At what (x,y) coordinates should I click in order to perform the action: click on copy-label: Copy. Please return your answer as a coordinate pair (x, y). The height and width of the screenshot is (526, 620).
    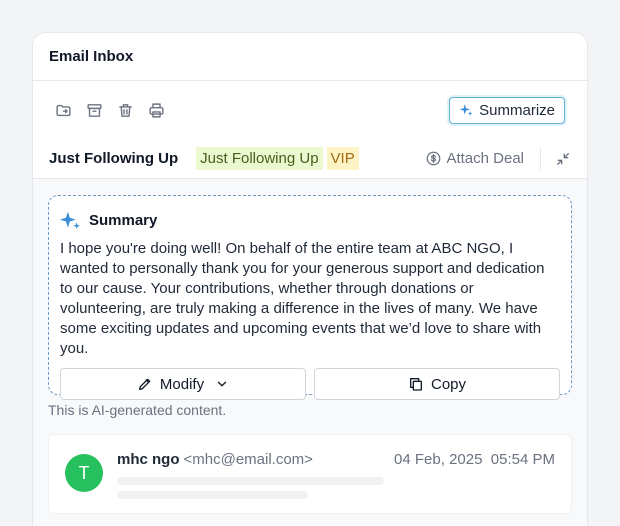
    Looking at the image, I should click on (448, 384).